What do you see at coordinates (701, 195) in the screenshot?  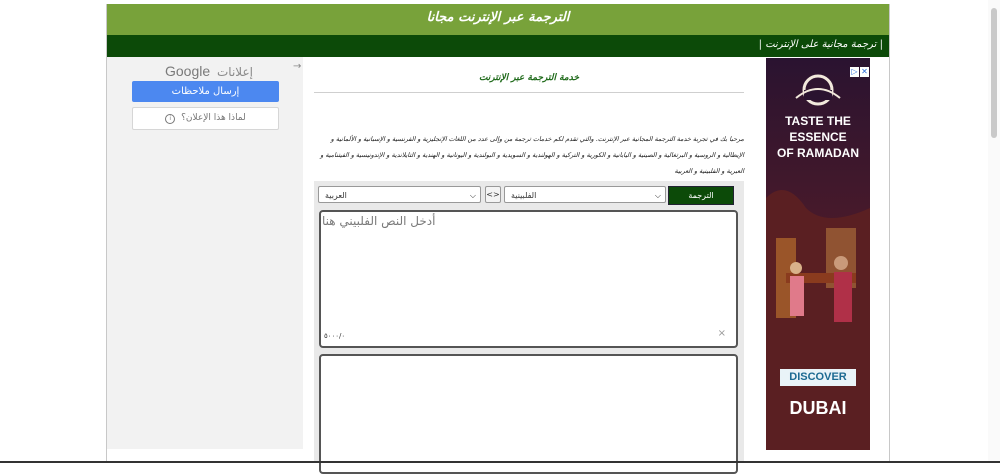 I see `translate-button: الترجمة` at bounding box center [701, 195].